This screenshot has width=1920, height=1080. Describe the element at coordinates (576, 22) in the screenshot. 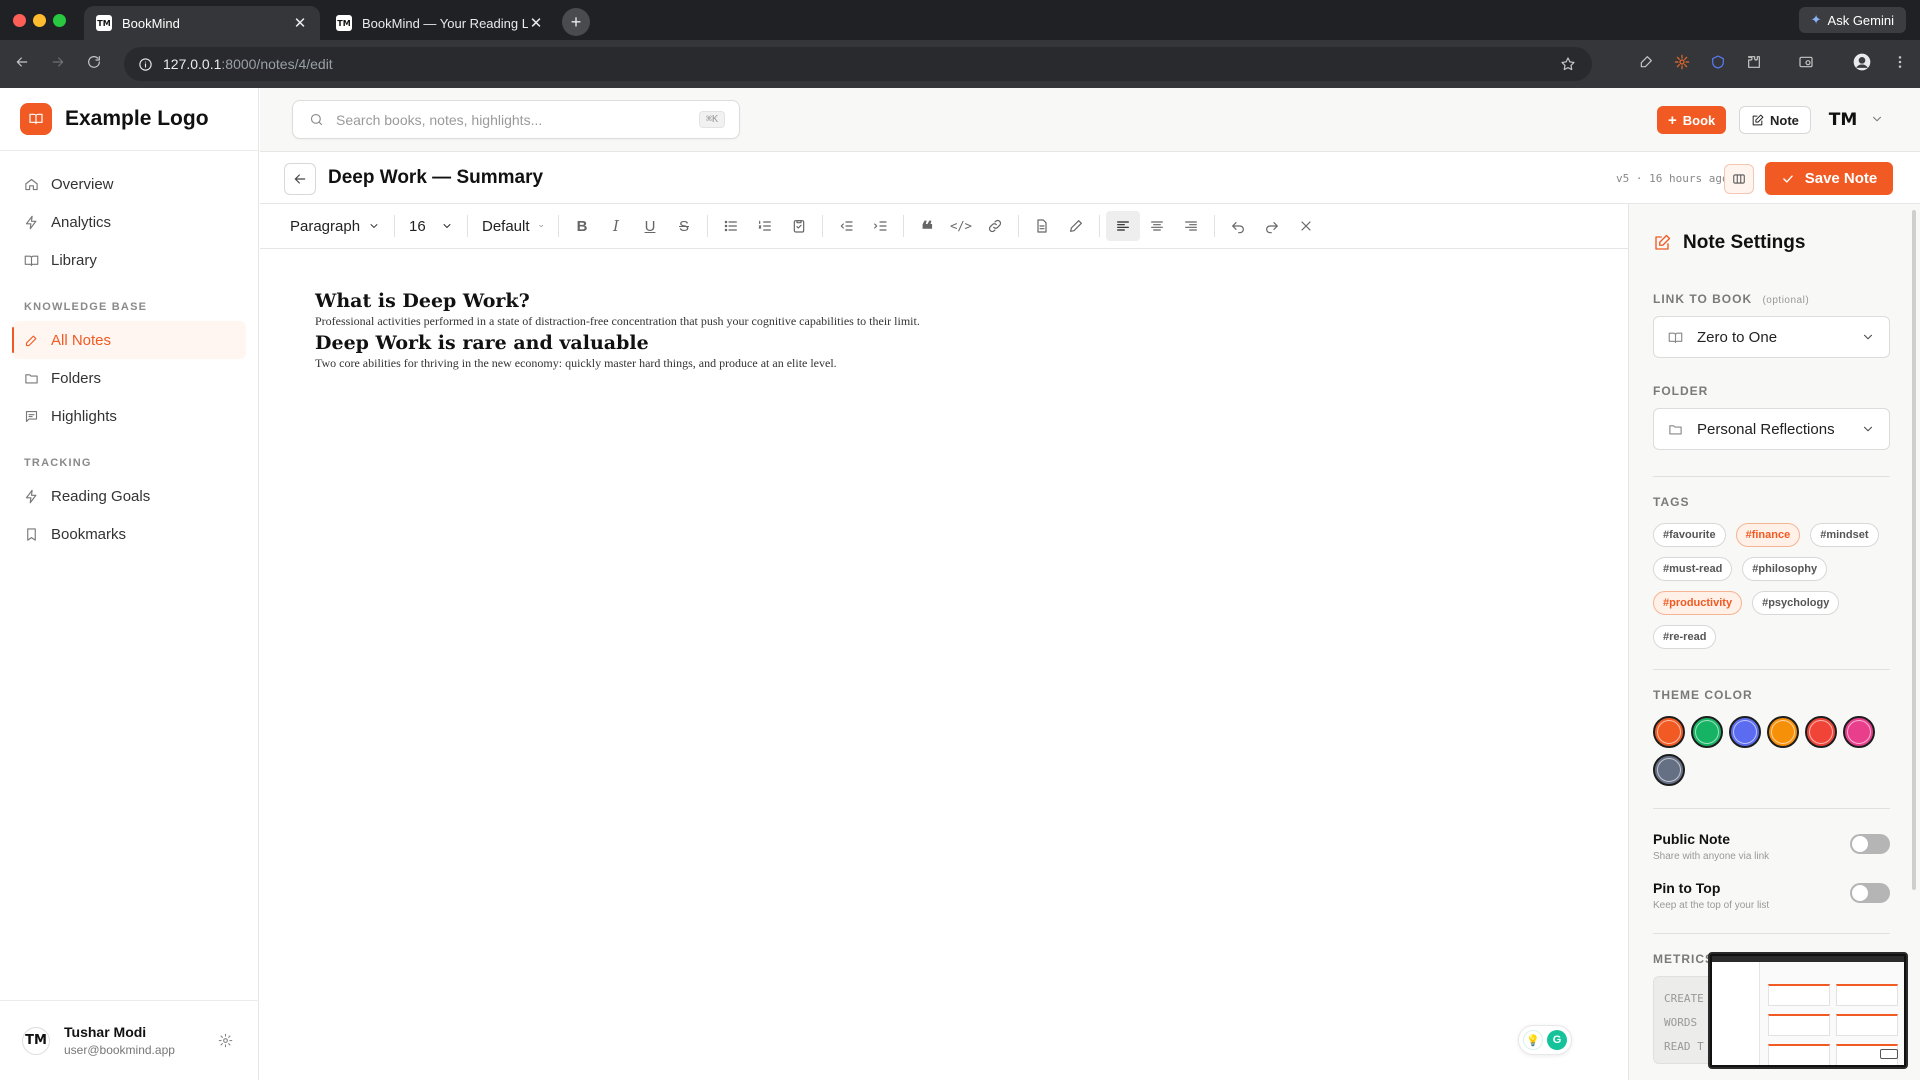

I see `new-tab-button: +` at that location.